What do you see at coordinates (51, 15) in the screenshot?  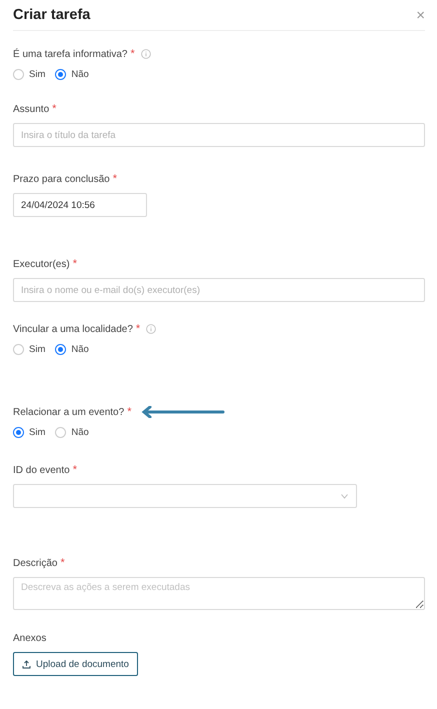 I see `dialog-title: Criar tarefa` at bounding box center [51, 15].